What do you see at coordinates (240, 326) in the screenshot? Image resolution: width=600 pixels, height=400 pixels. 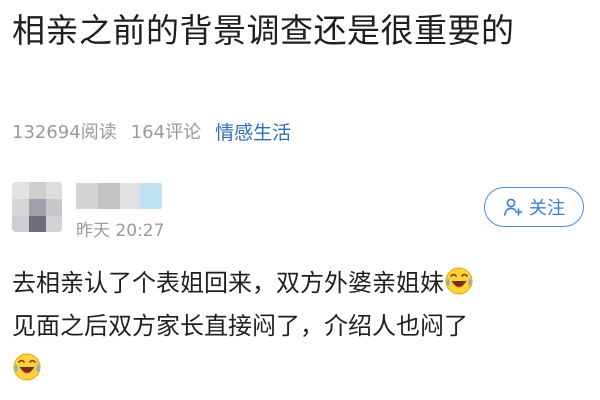 I see `comment-line-2: 见面之后双方家长直接闷了，介绍人也闷了` at bounding box center [240, 326].